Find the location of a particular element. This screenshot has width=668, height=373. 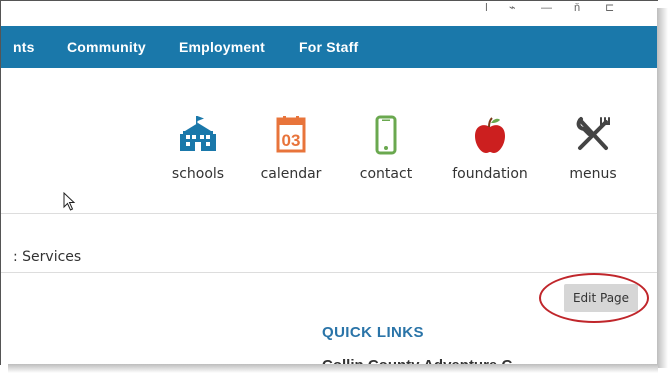

nav-item-employment: Employment is located at coordinates (222, 47).